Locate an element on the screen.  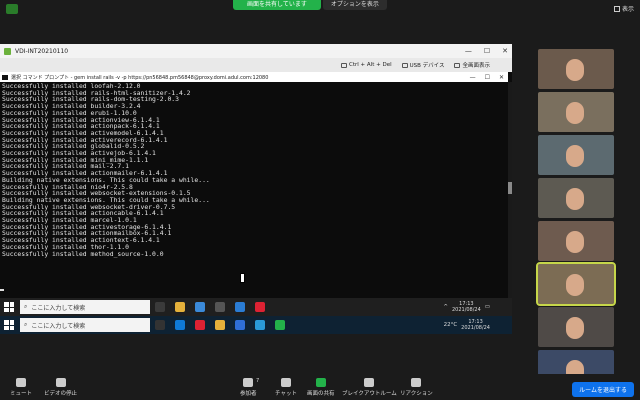
remote-taskbar: ⌕ ここに入力して検索 ^ 17:13 2021/08/24 ▭ is located at coordinates (256, 307).